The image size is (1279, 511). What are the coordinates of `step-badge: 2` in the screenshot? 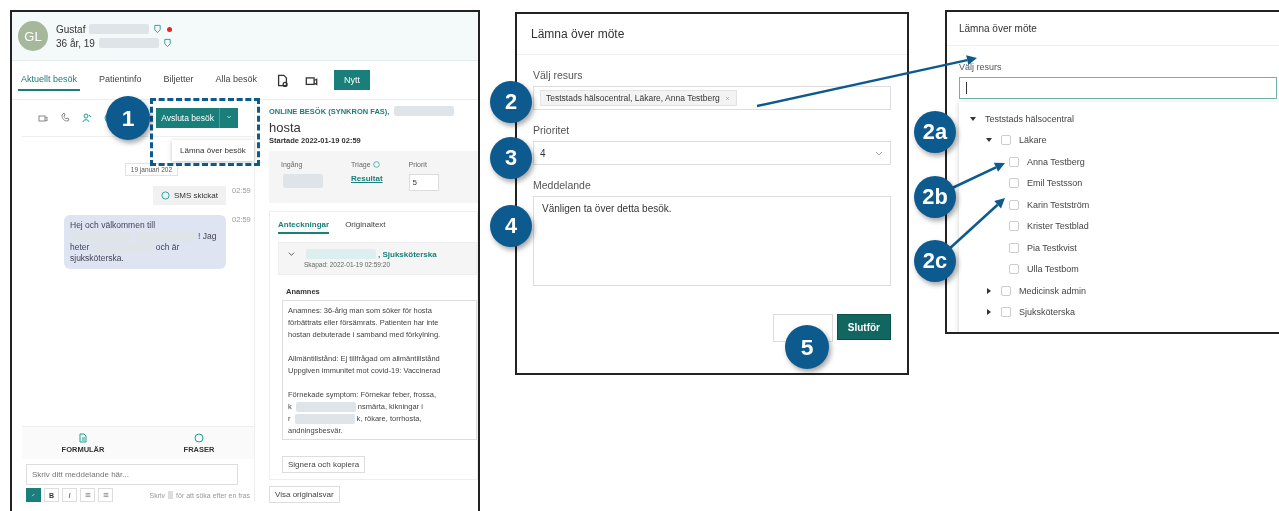 It's located at (511, 102).